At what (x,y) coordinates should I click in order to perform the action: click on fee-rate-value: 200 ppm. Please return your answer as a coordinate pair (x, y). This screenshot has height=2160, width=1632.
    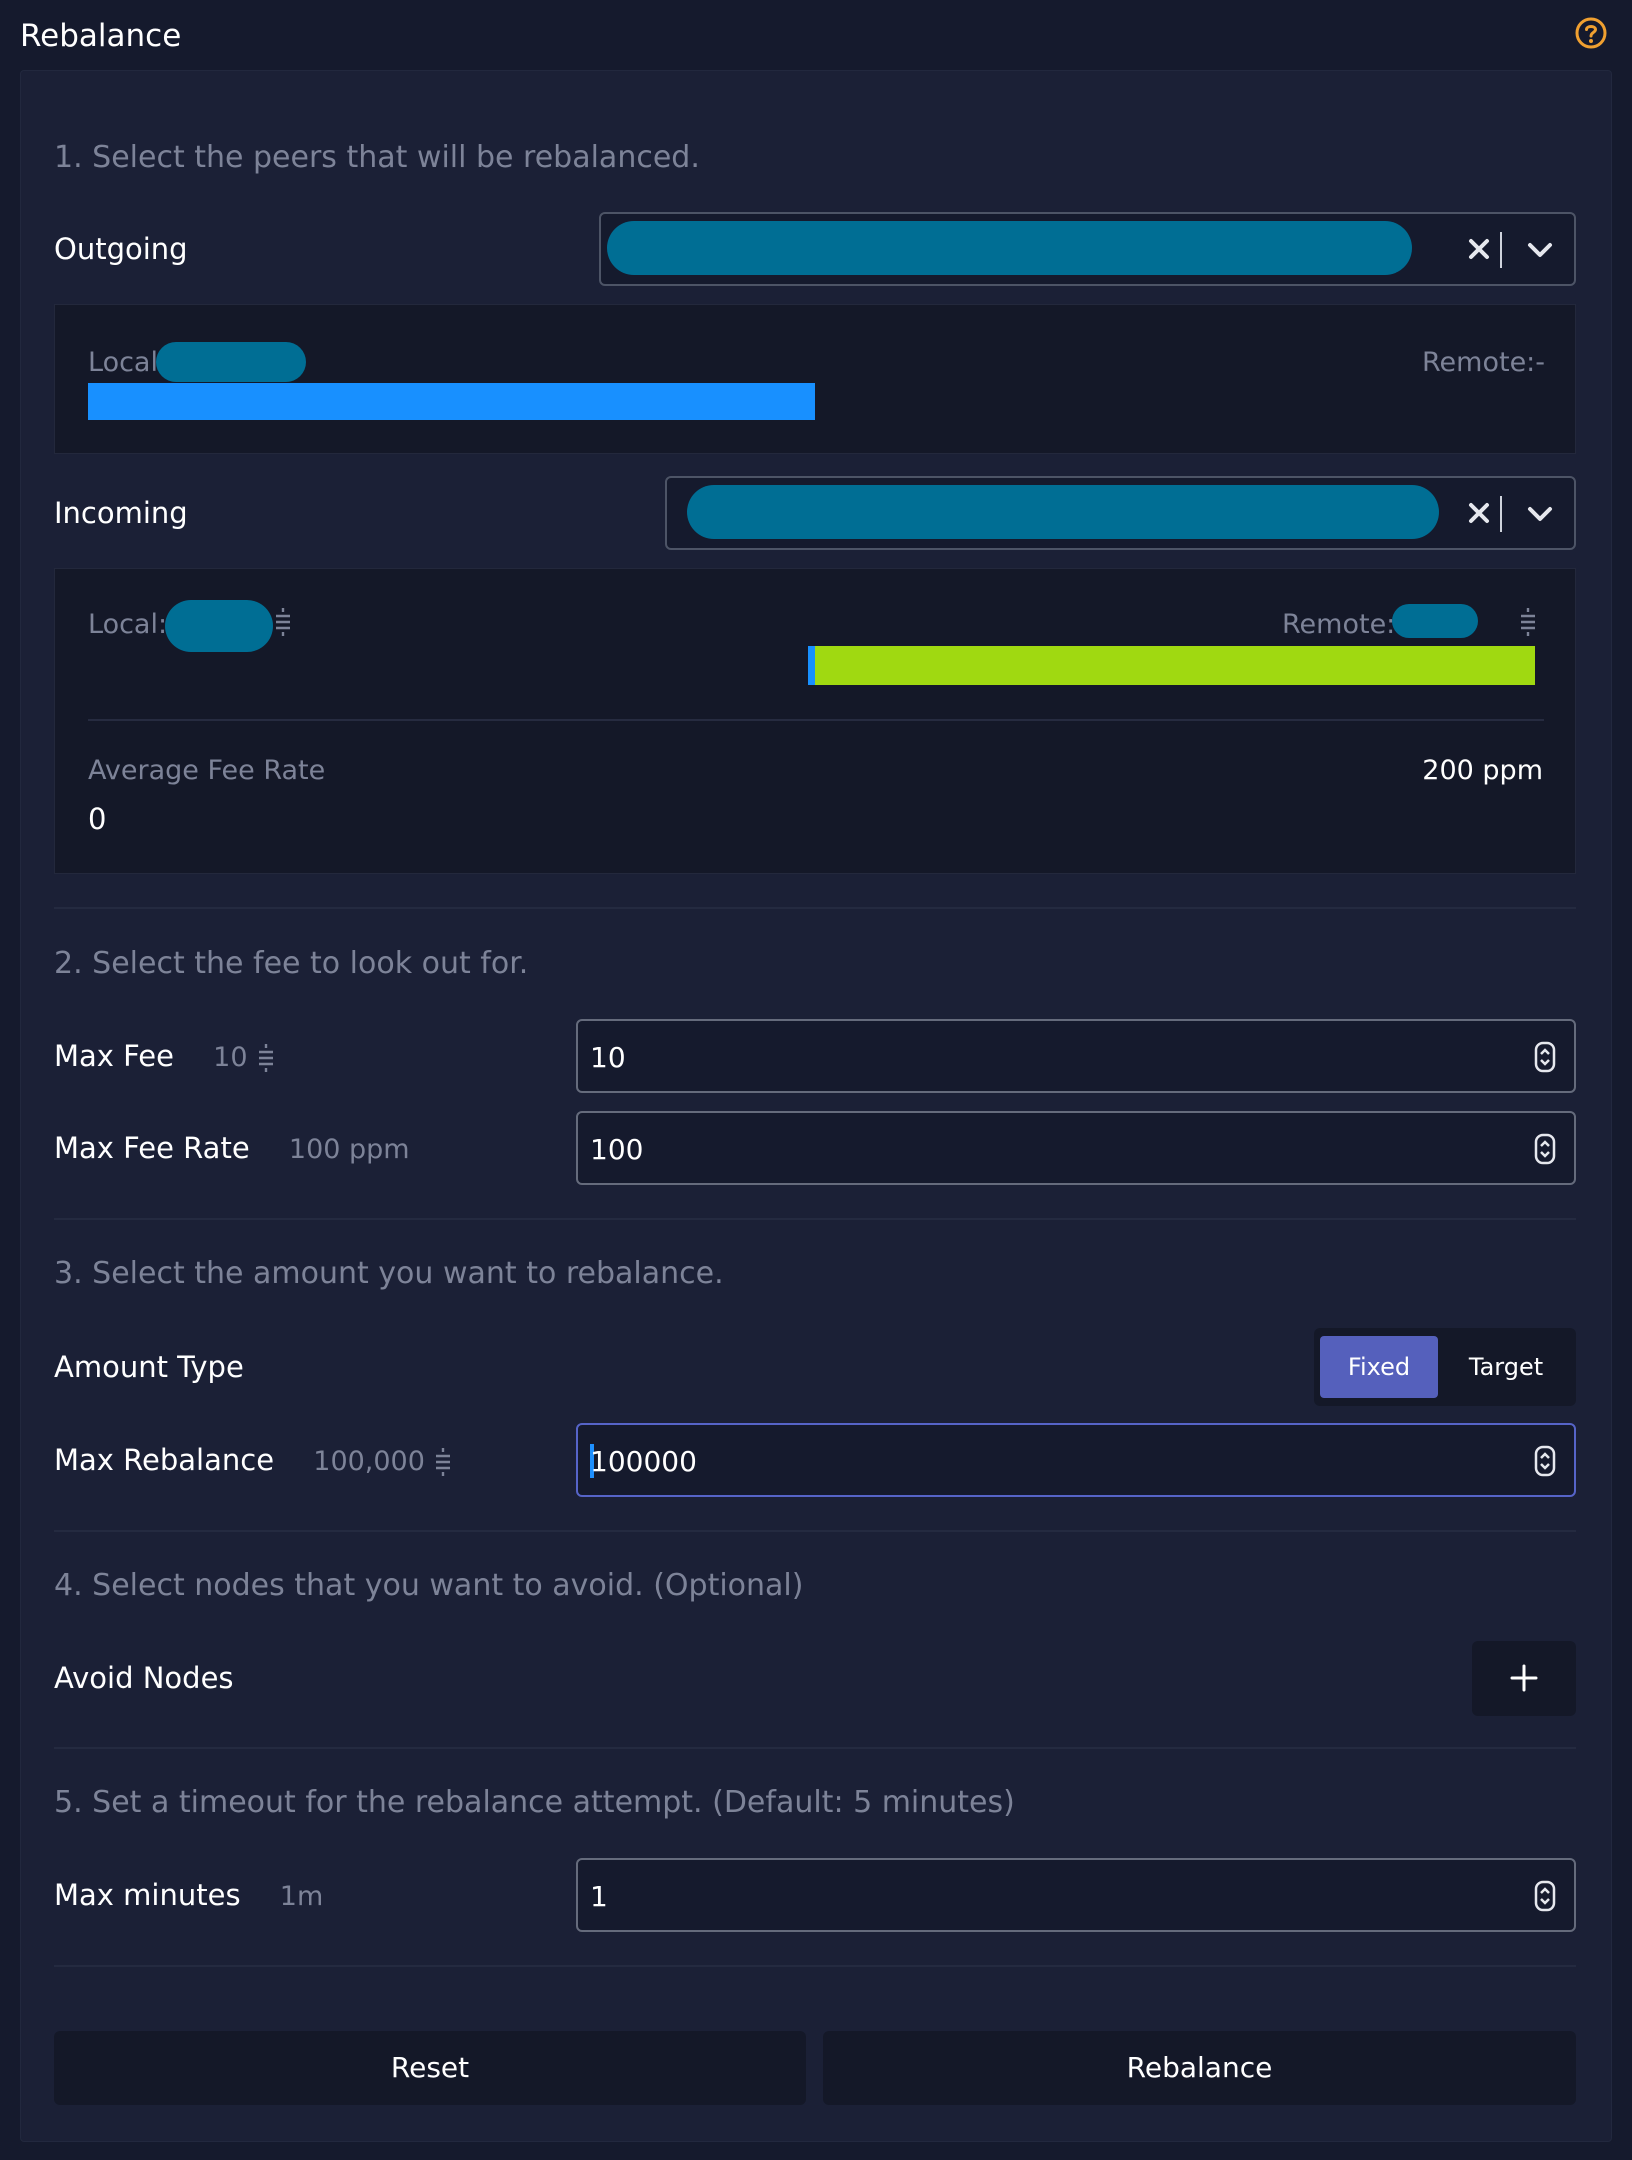
    Looking at the image, I should click on (1482, 770).